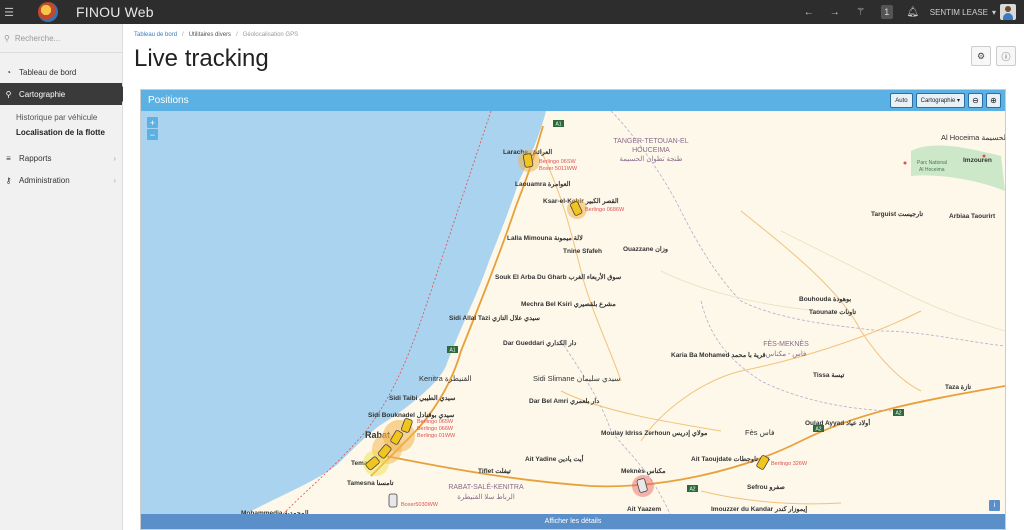  Describe the element at coordinates (932, 170) in the screenshot. I see `place-label: Al Hoceima` at that location.